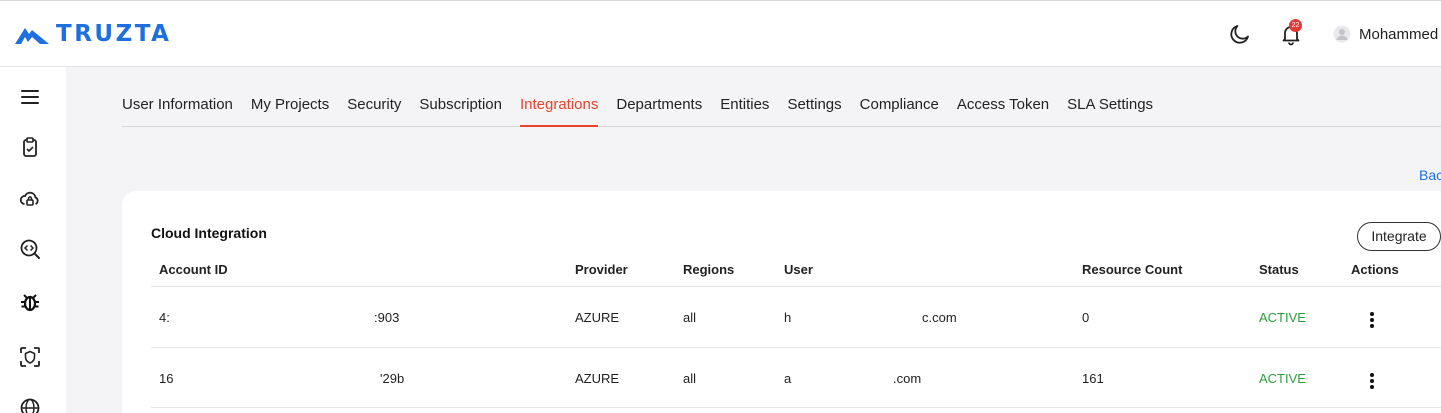 The width and height of the screenshot is (1441, 413). I want to click on column-header-resource-count: Resource Count, so click(1132, 269).